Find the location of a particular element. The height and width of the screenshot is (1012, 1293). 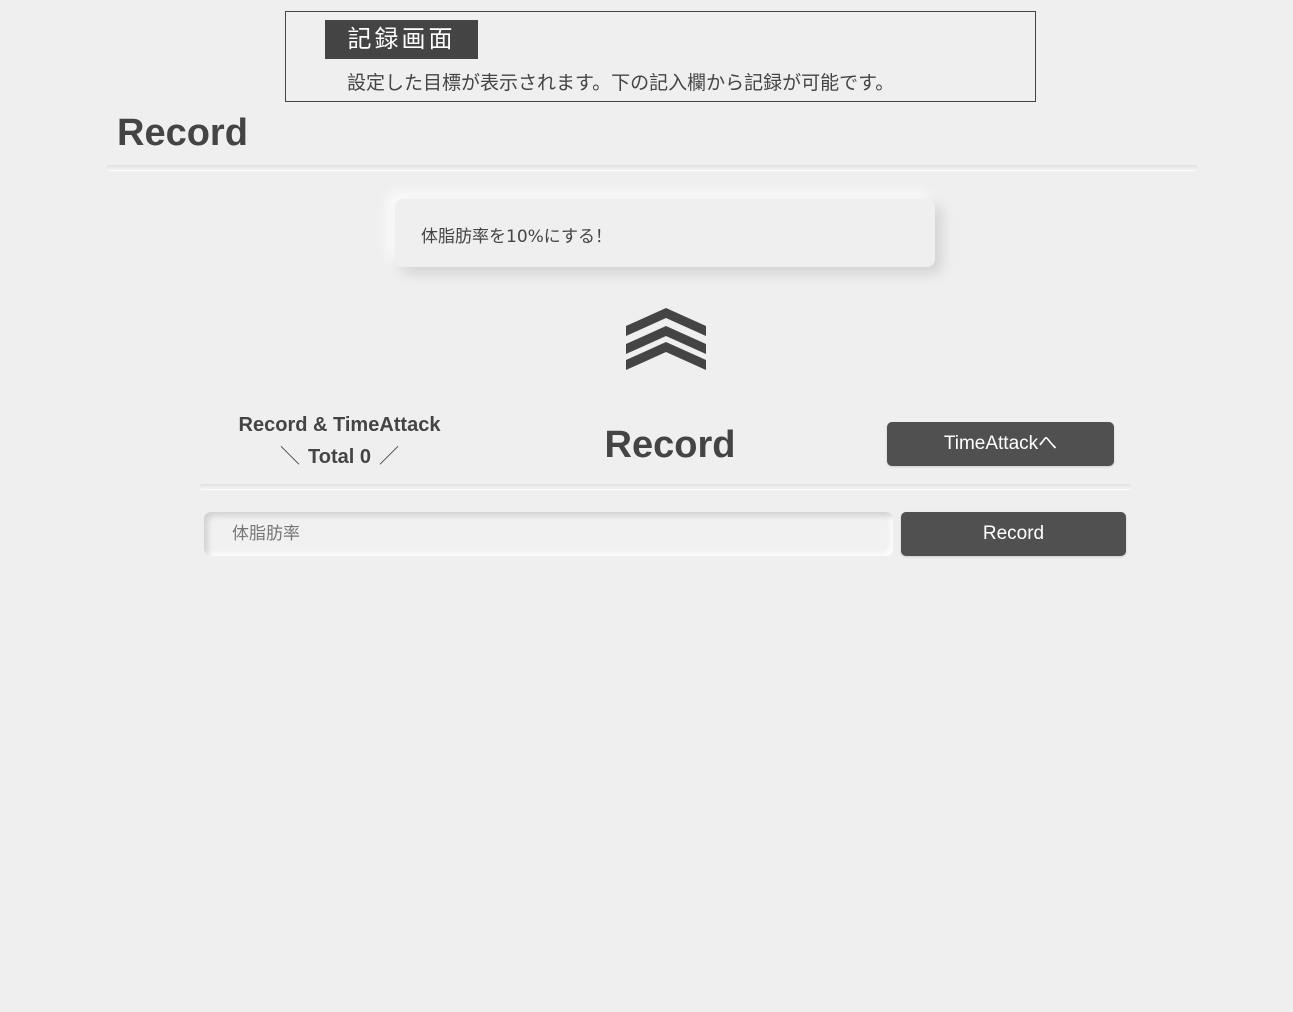

page-title: Record is located at coordinates (182, 133).